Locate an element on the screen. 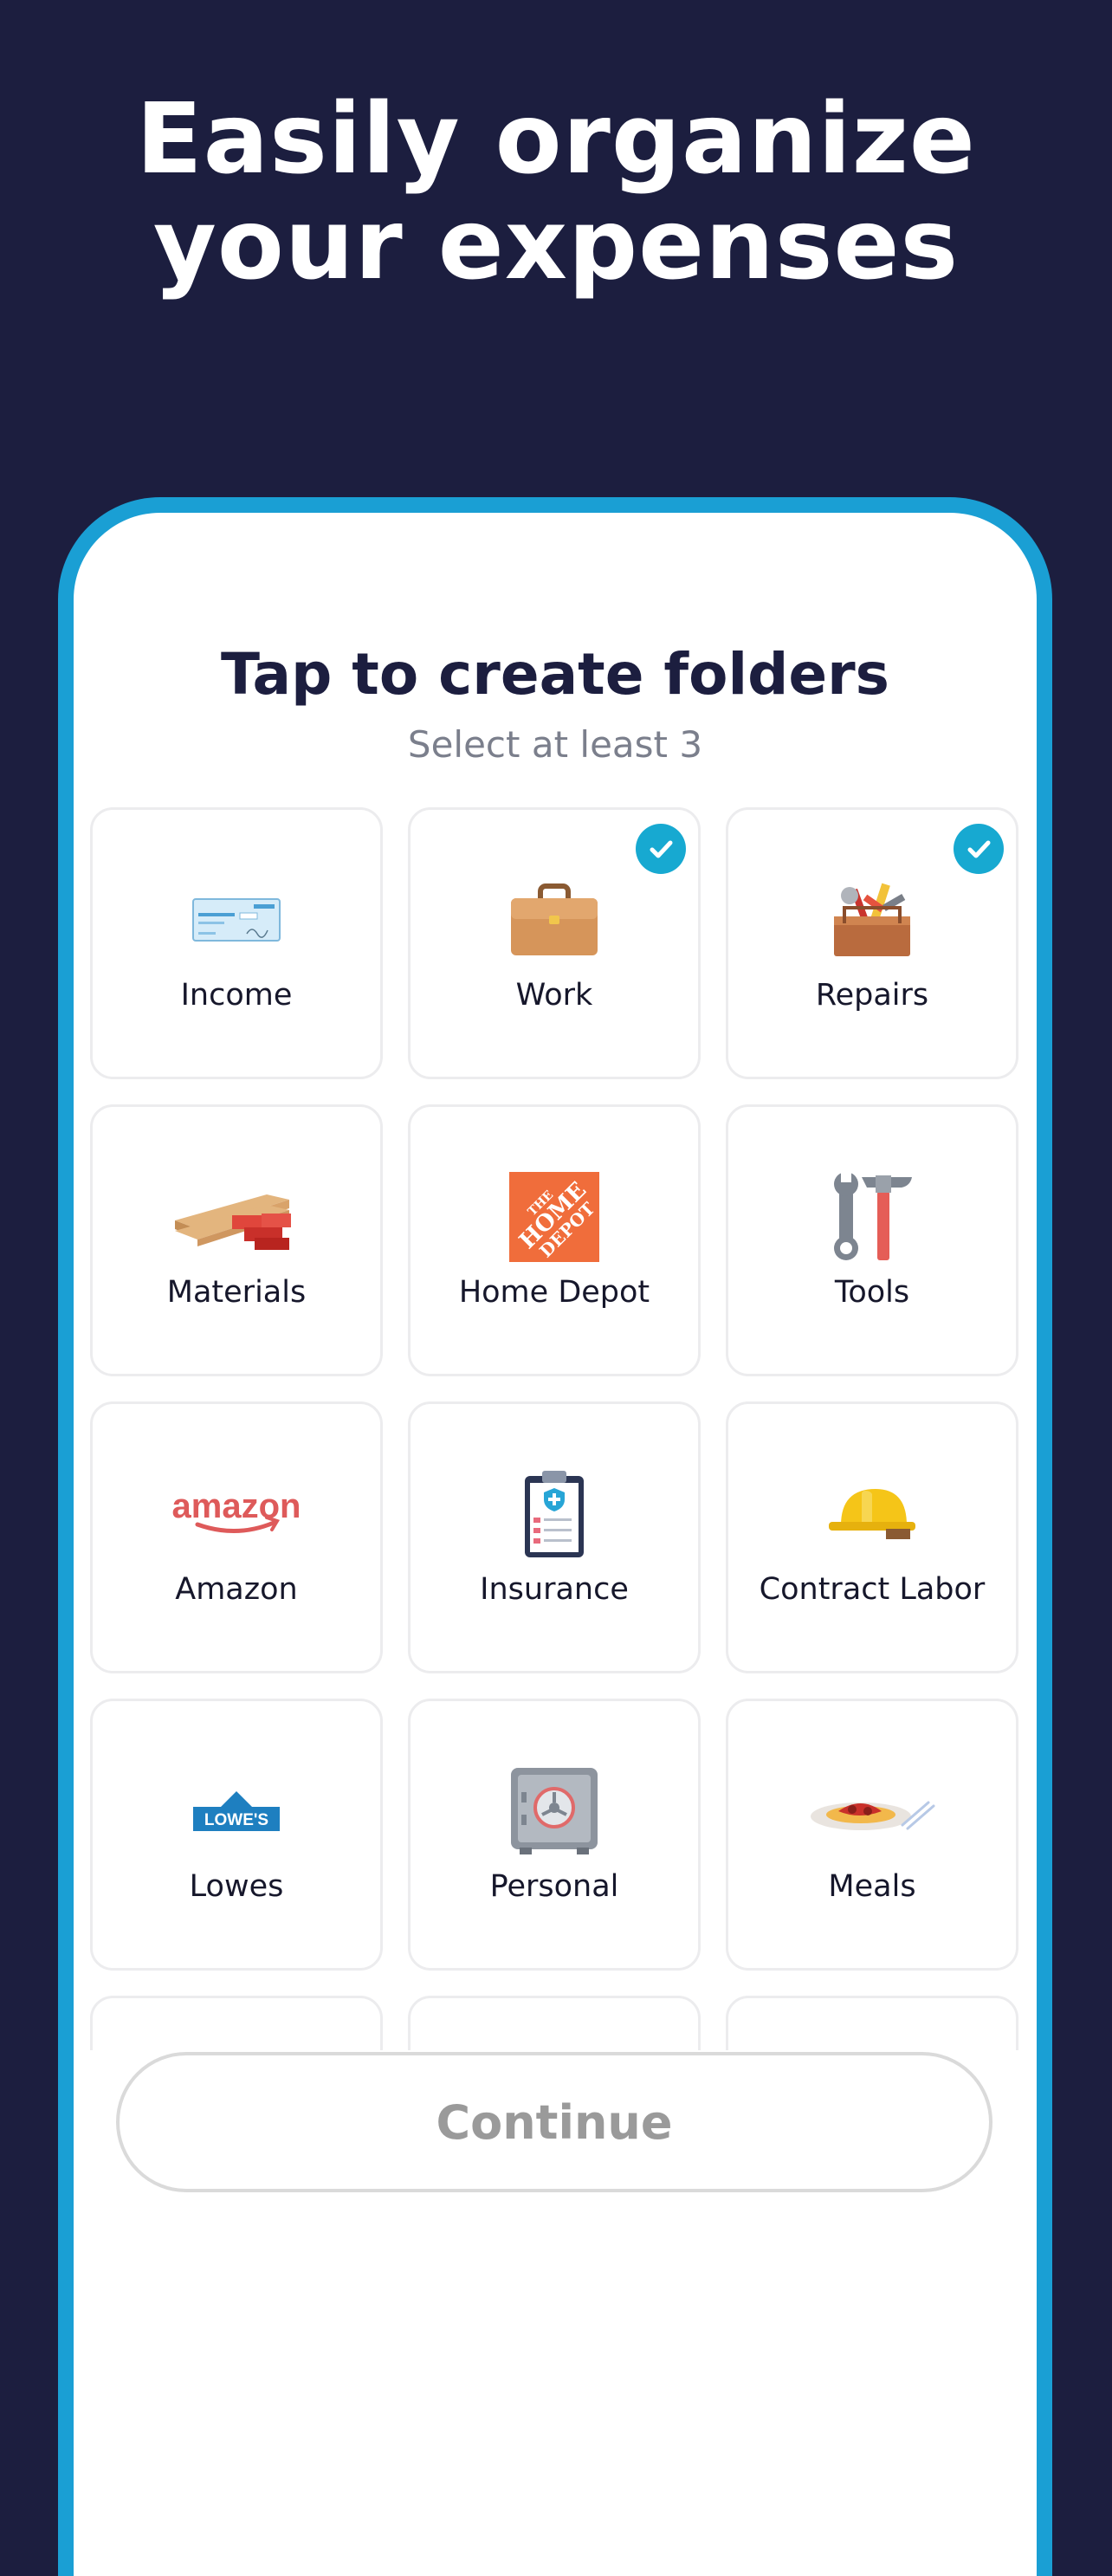 Image resolution: width=1112 pixels, height=2576 pixels. headline: Easily organize your expenses is located at coordinates (556, 192).